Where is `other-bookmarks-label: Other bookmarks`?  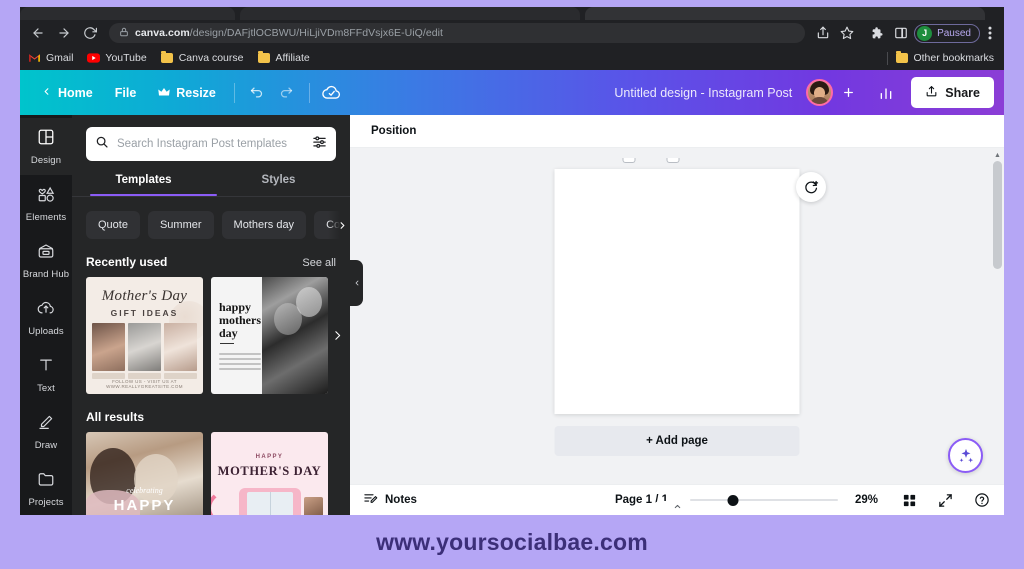 other-bookmarks-label: Other bookmarks is located at coordinates (953, 58).